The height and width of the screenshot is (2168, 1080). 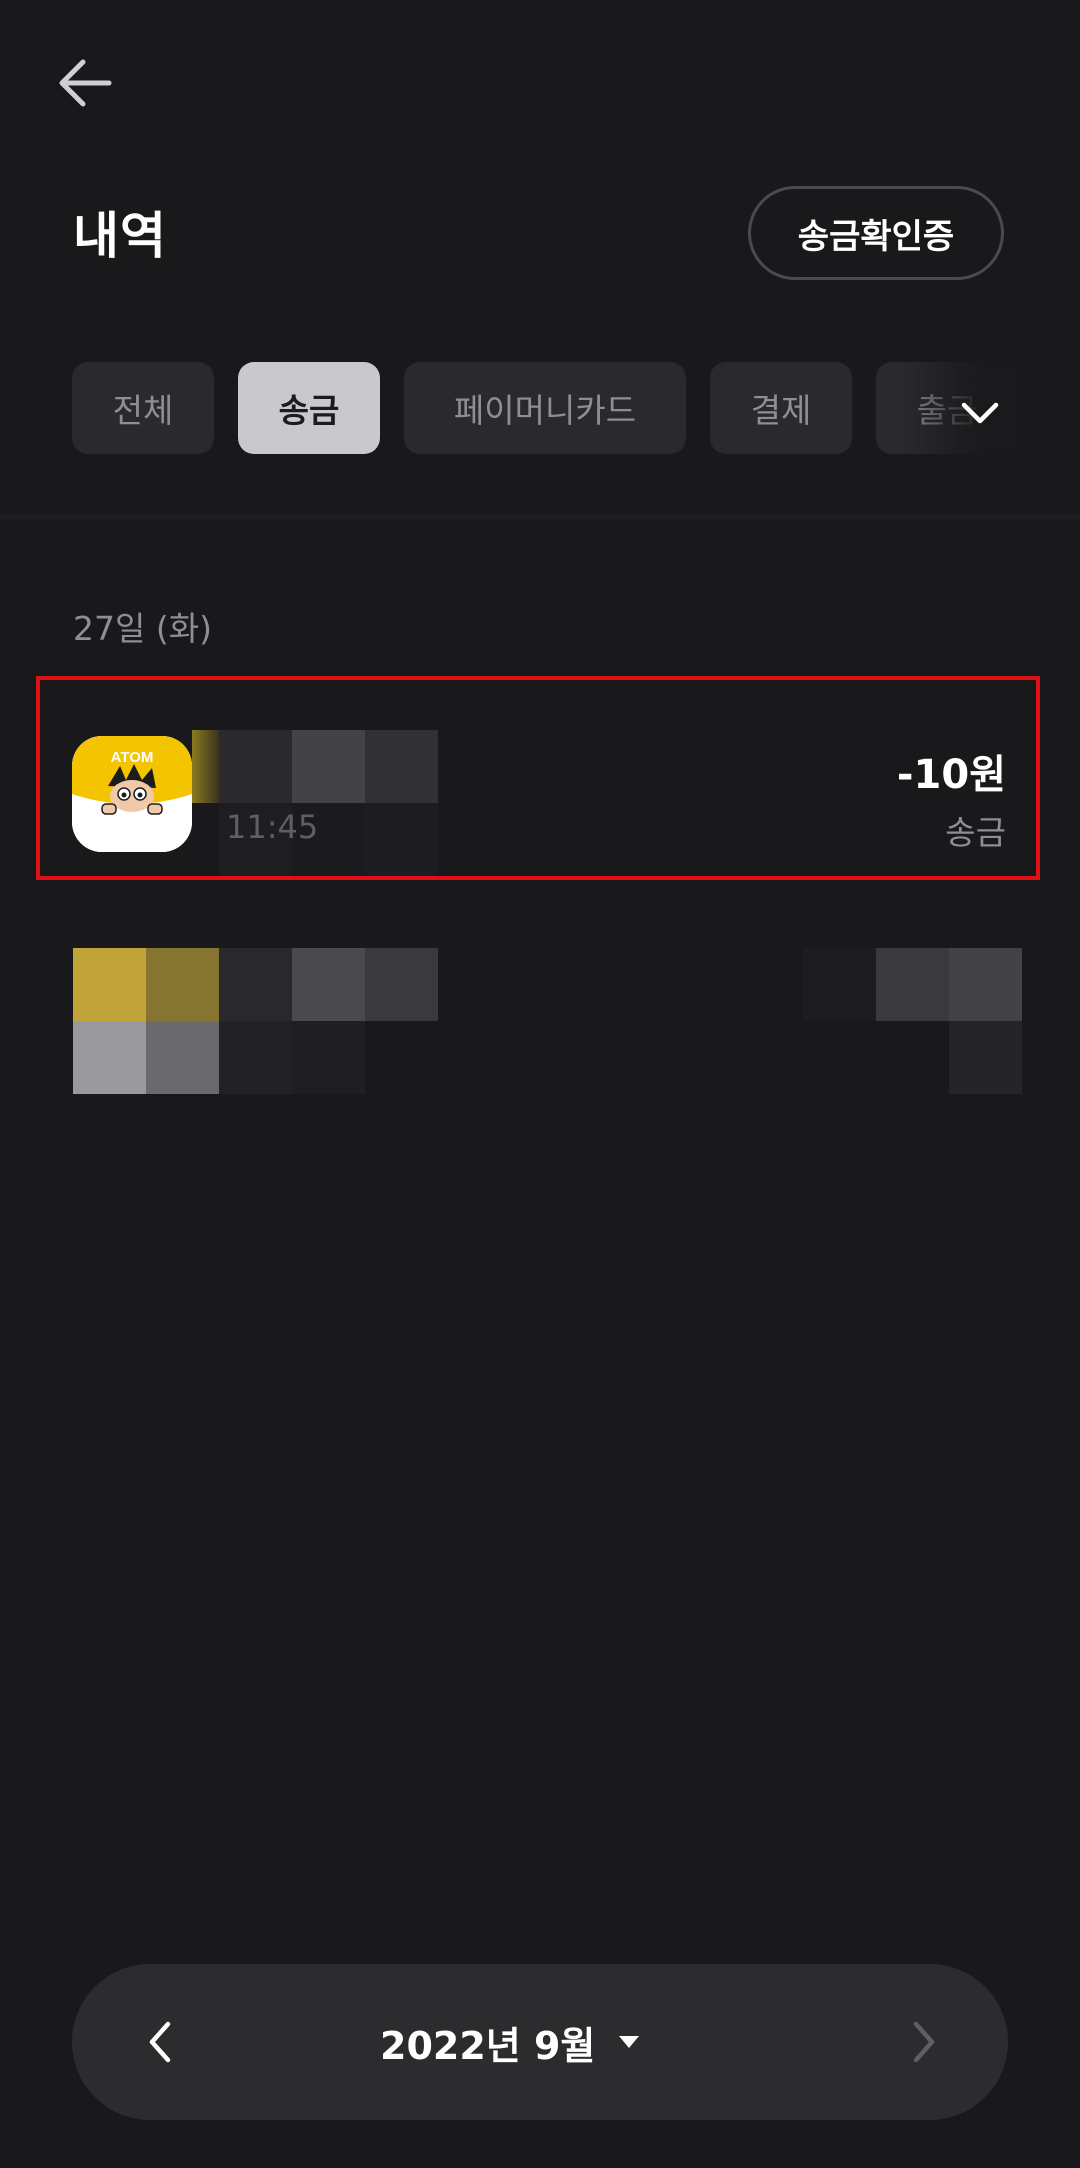 I want to click on chevron-right-icon, so click(x=924, y=2042).